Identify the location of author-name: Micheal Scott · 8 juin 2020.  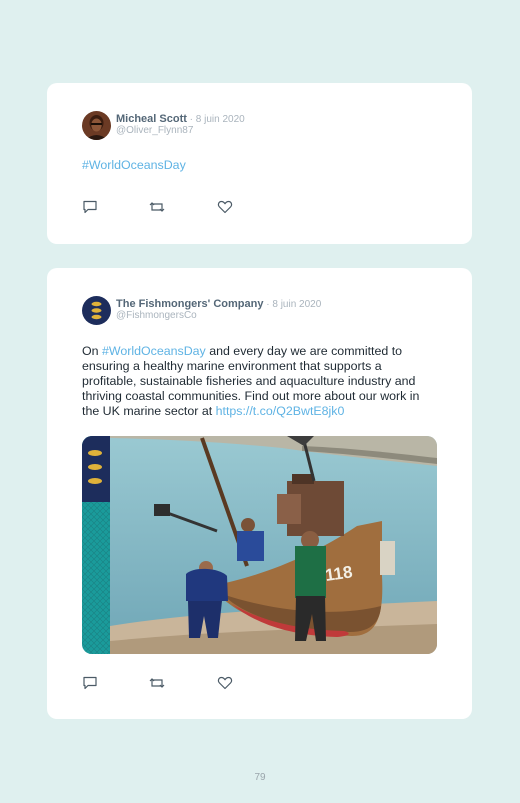
(180, 119).